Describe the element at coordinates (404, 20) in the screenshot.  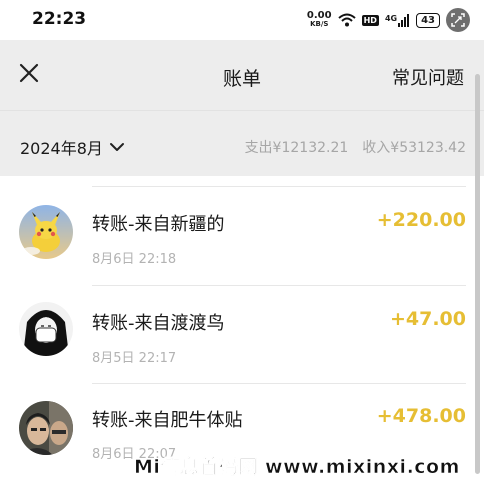
I see `signal-icon` at that location.